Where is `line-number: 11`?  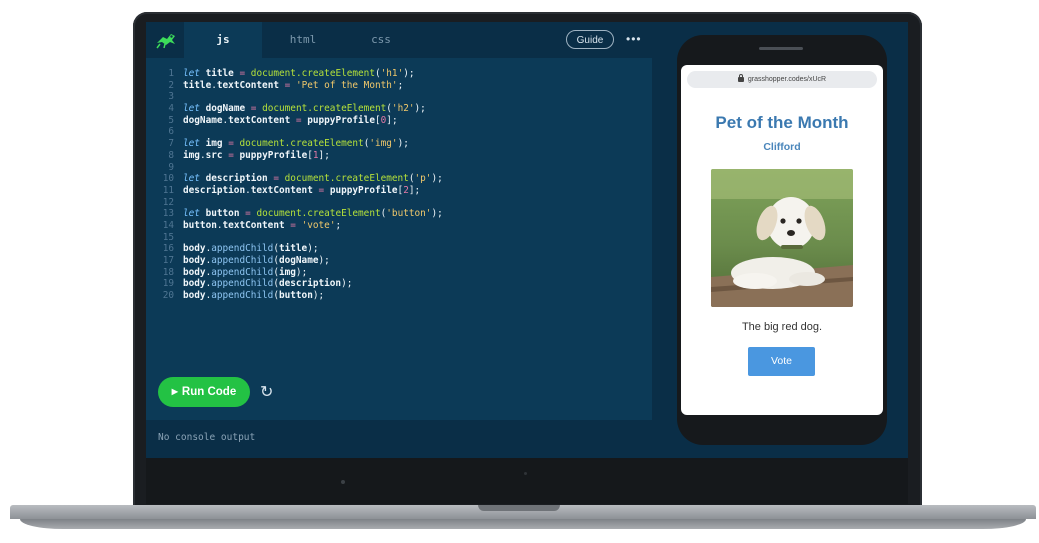
line-number: 11 is located at coordinates (168, 190).